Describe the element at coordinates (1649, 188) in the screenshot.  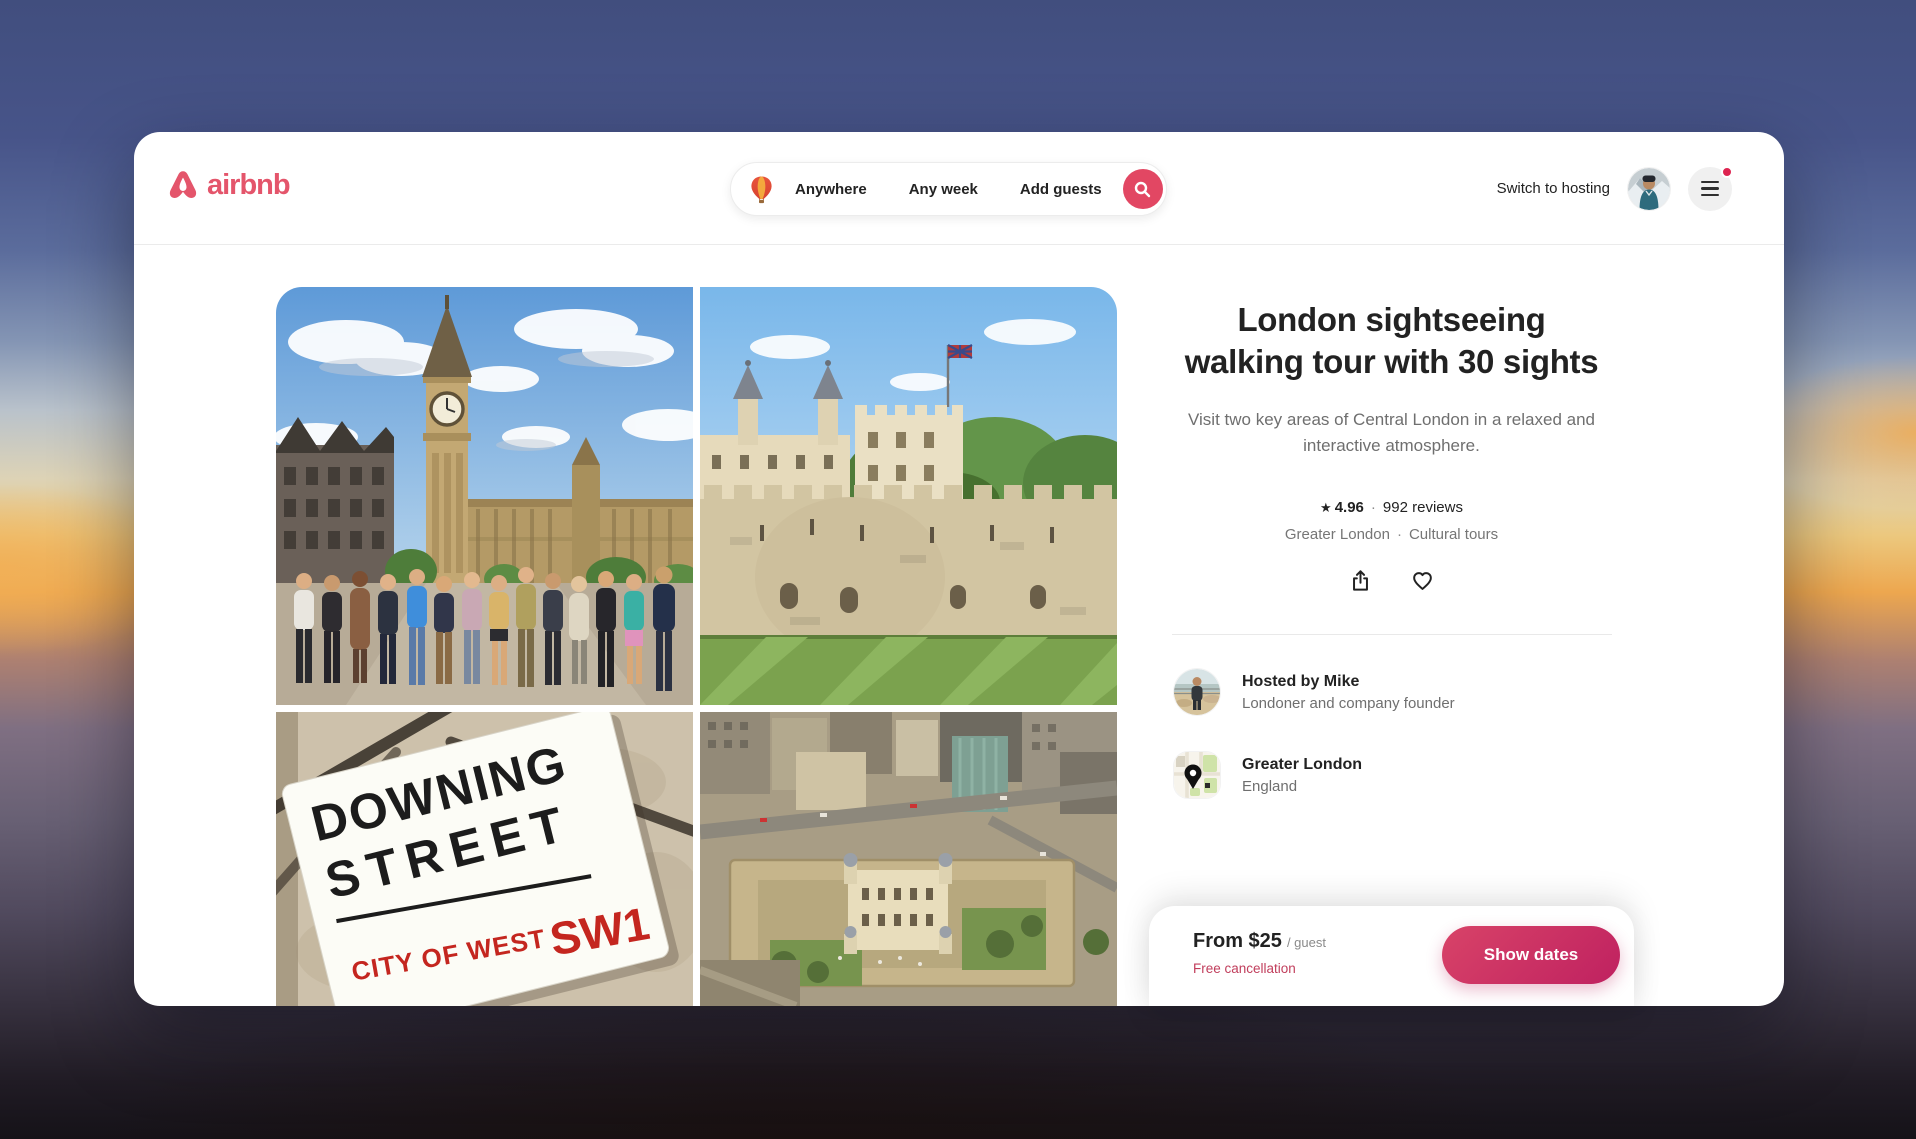
I see `user-avatar` at that location.